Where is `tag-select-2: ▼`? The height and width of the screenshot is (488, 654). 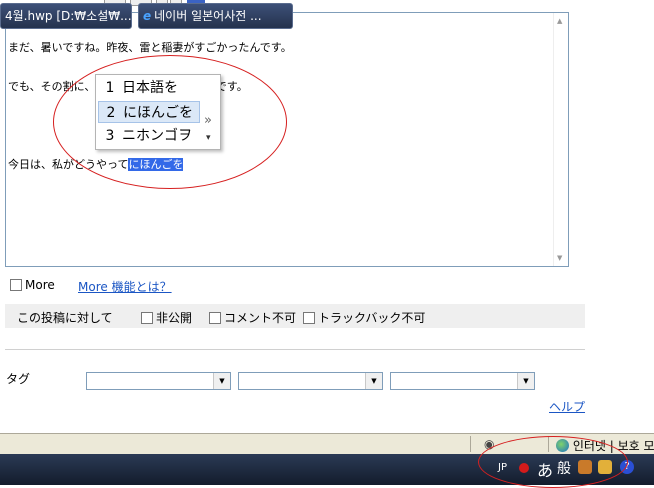 tag-select-2: ▼ is located at coordinates (310, 381).